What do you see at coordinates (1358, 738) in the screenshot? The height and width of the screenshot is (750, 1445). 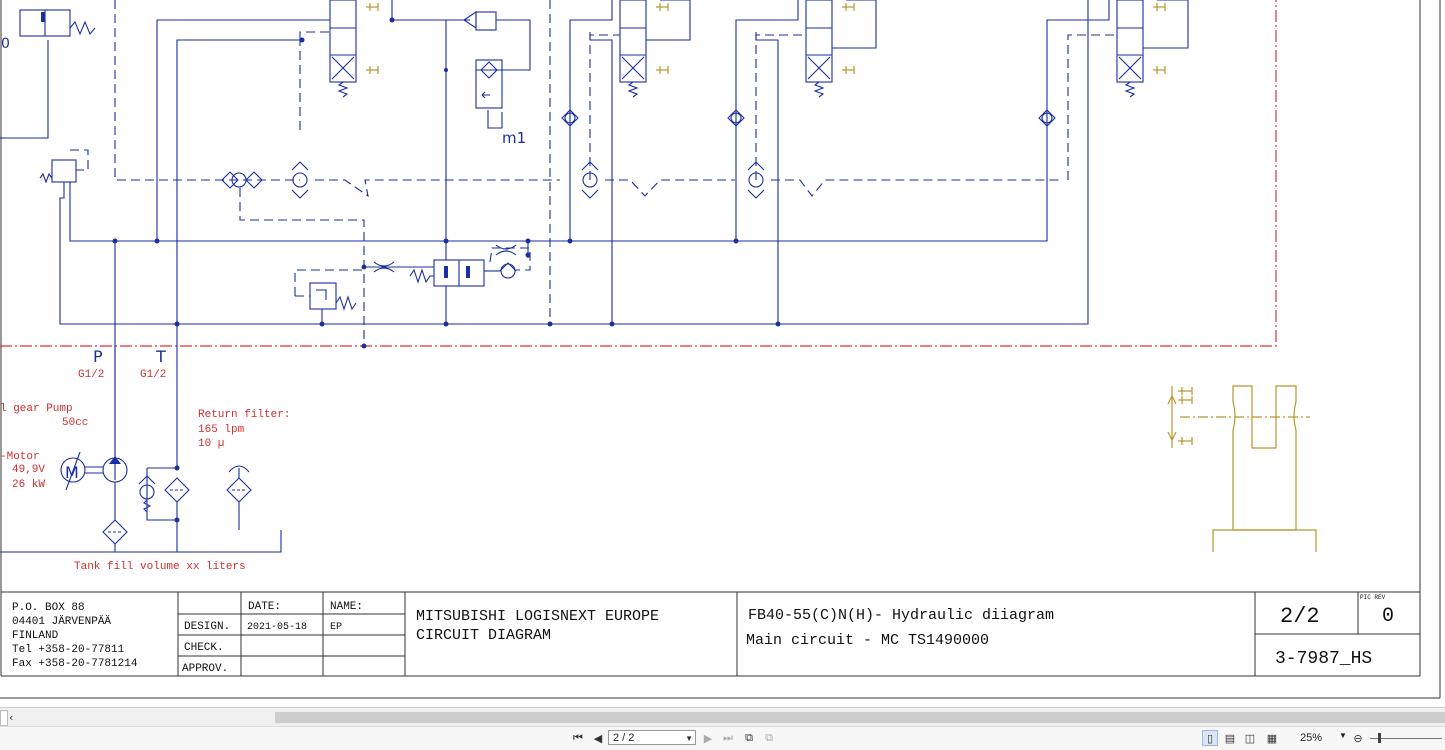 I see `zoom-out-icon: ⊖` at bounding box center [1358, 738].